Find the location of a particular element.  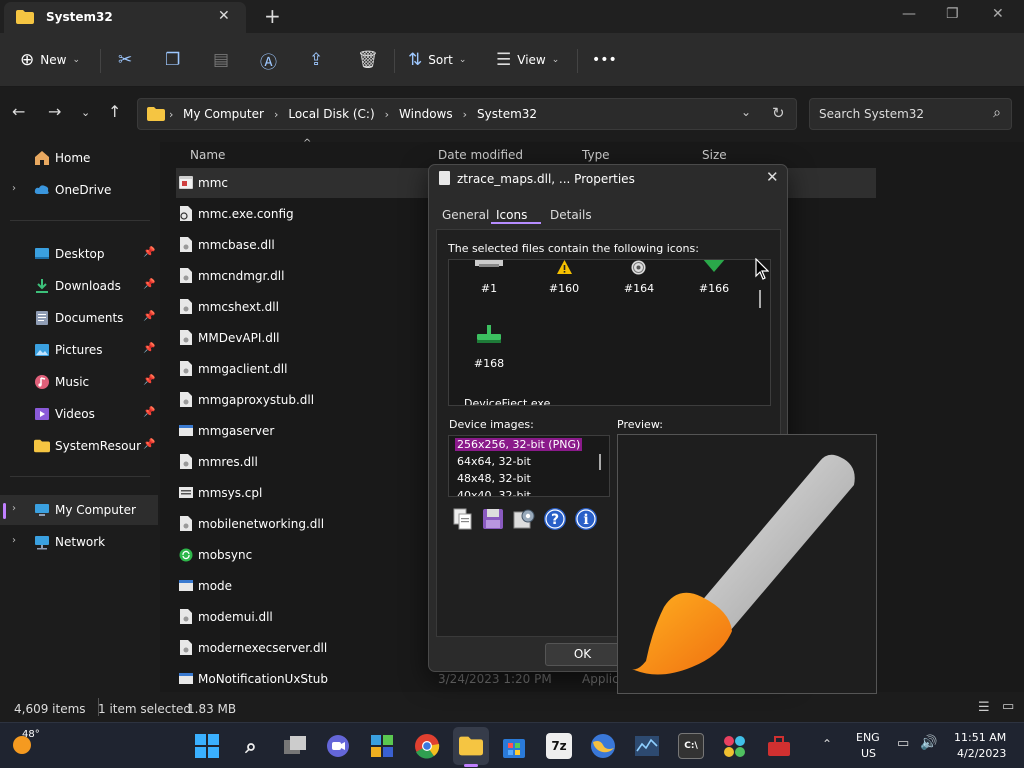

sidebar-item-pictures: Pictures 📌 is located at coordinates (79, 350).